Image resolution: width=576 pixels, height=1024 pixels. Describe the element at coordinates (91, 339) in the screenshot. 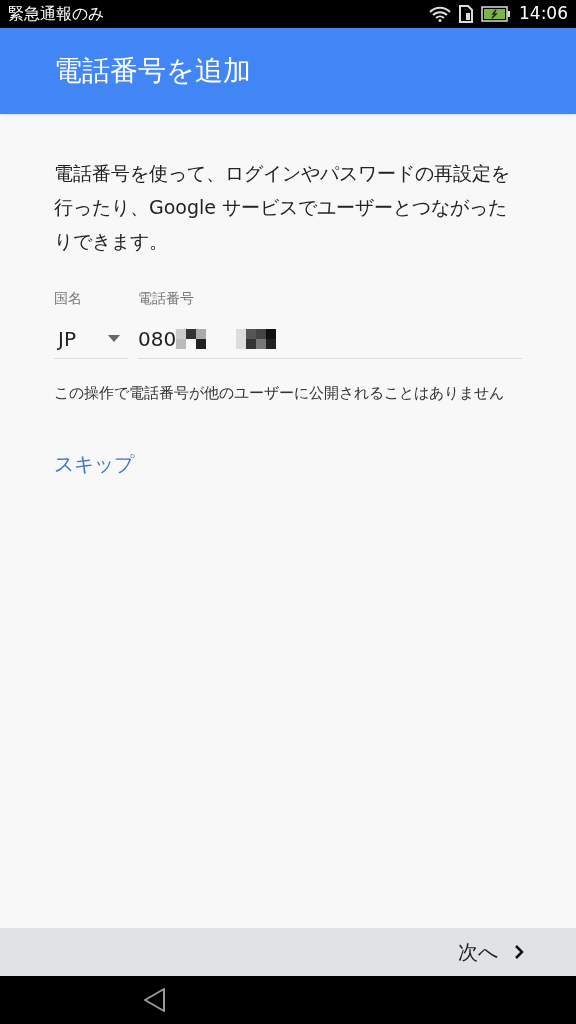

I see `country-dropdown: JP` at that location.